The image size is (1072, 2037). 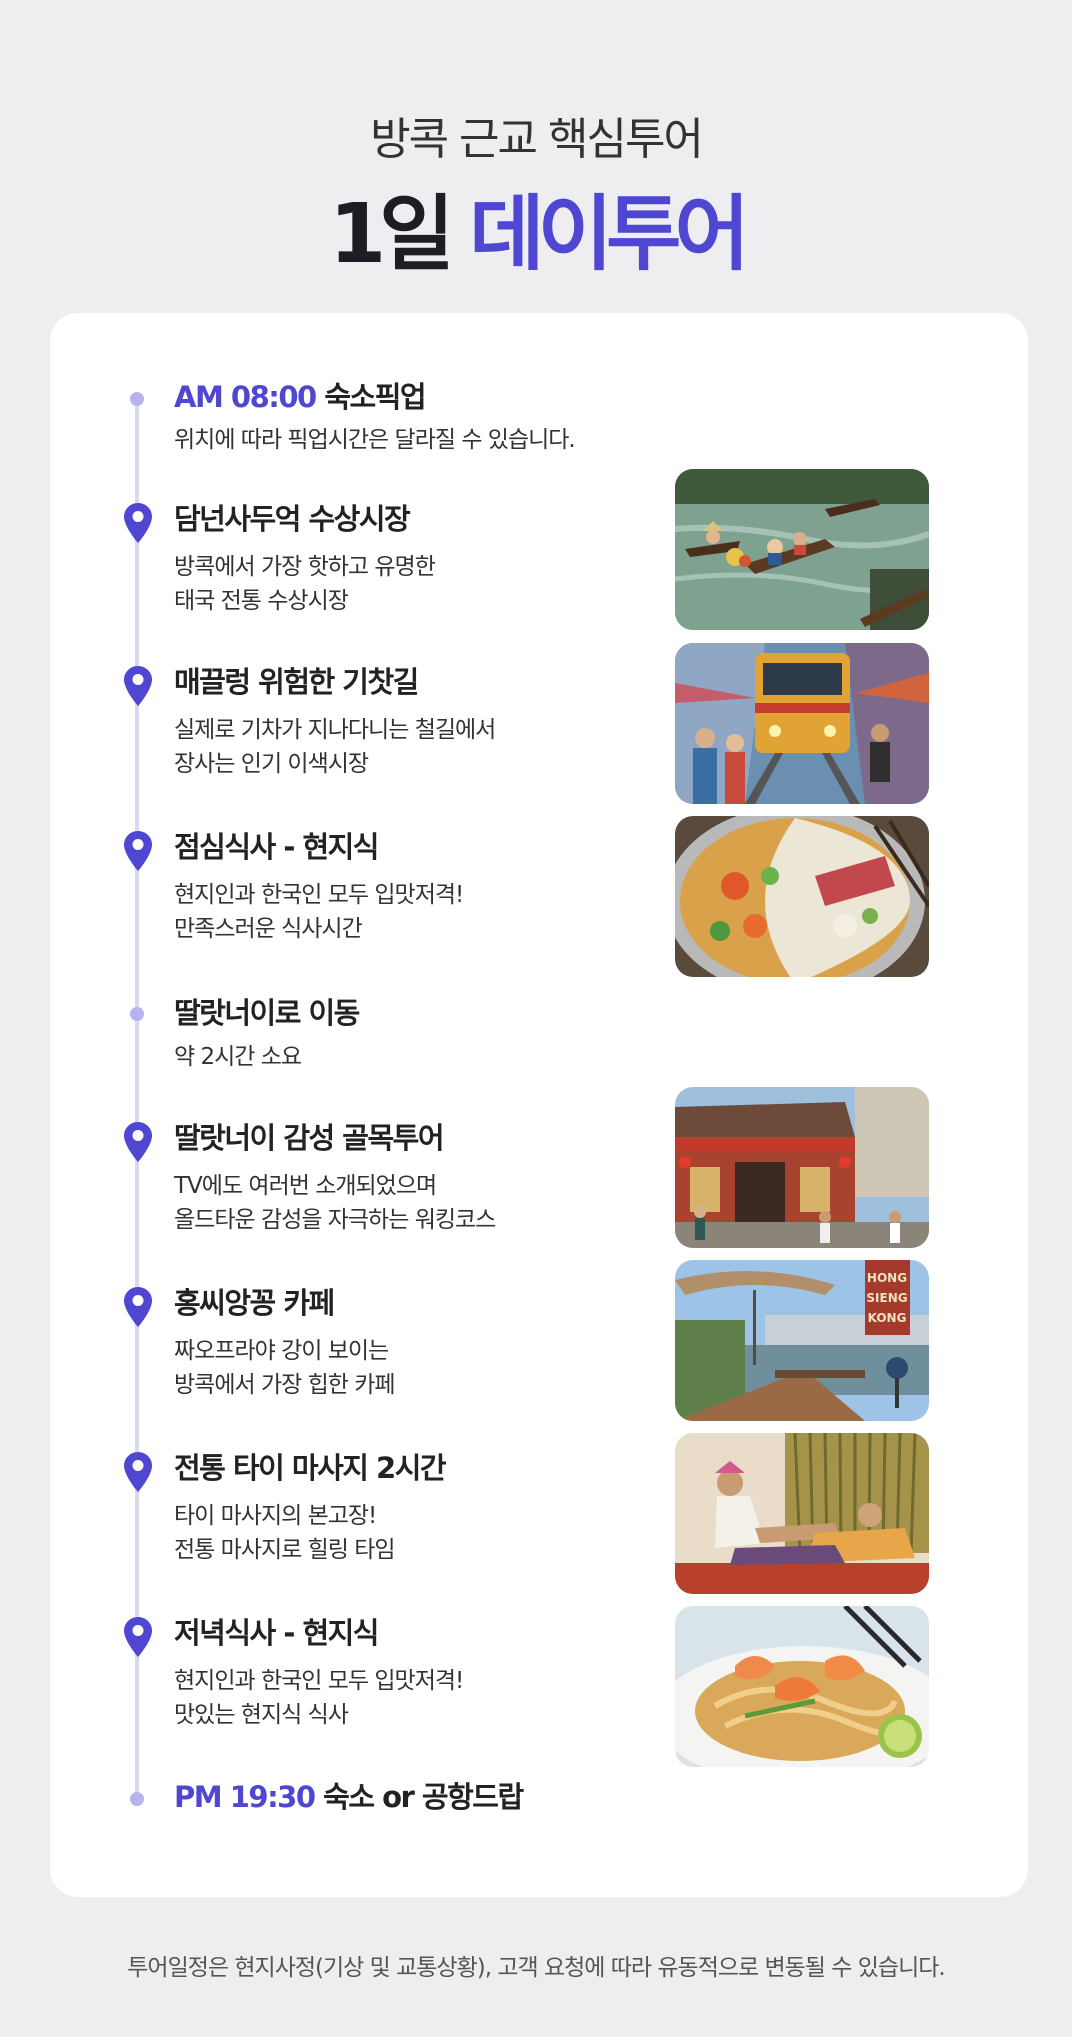 I want to click on thai-massage-photo, so click(x=802, y=1513).